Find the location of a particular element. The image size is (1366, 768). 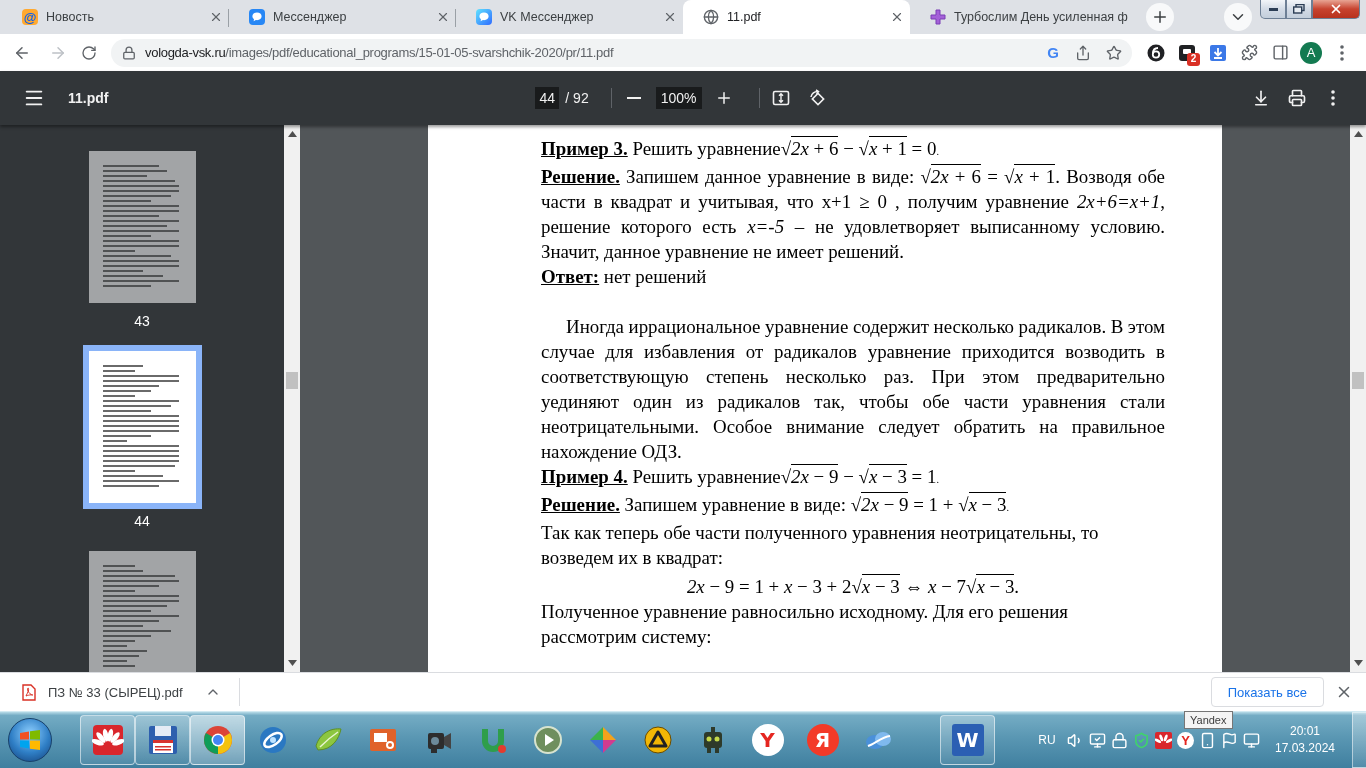

monitor-icon is located at coordinates (1251, 740).